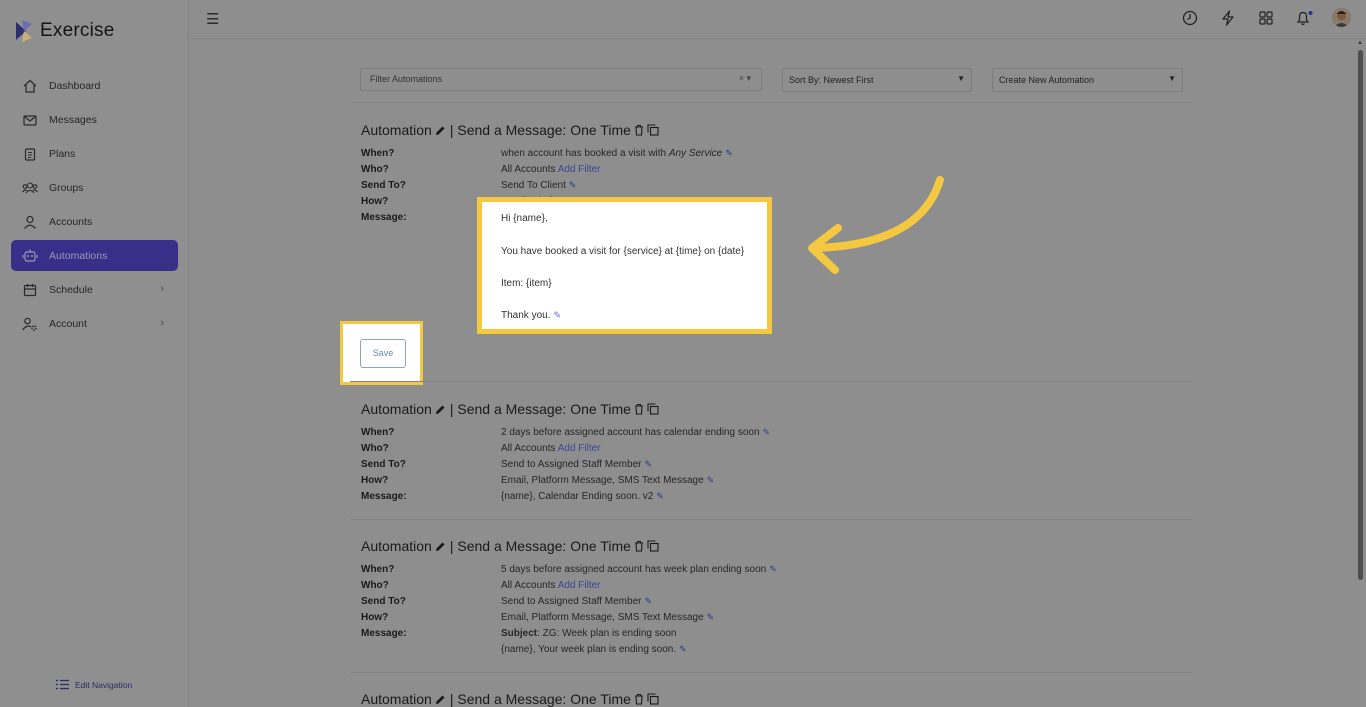  Describe the element at coordinates (594, 649) in the screenshot. I see `message-value: {name}, Your week plan is ending soon. ✎` at that location.